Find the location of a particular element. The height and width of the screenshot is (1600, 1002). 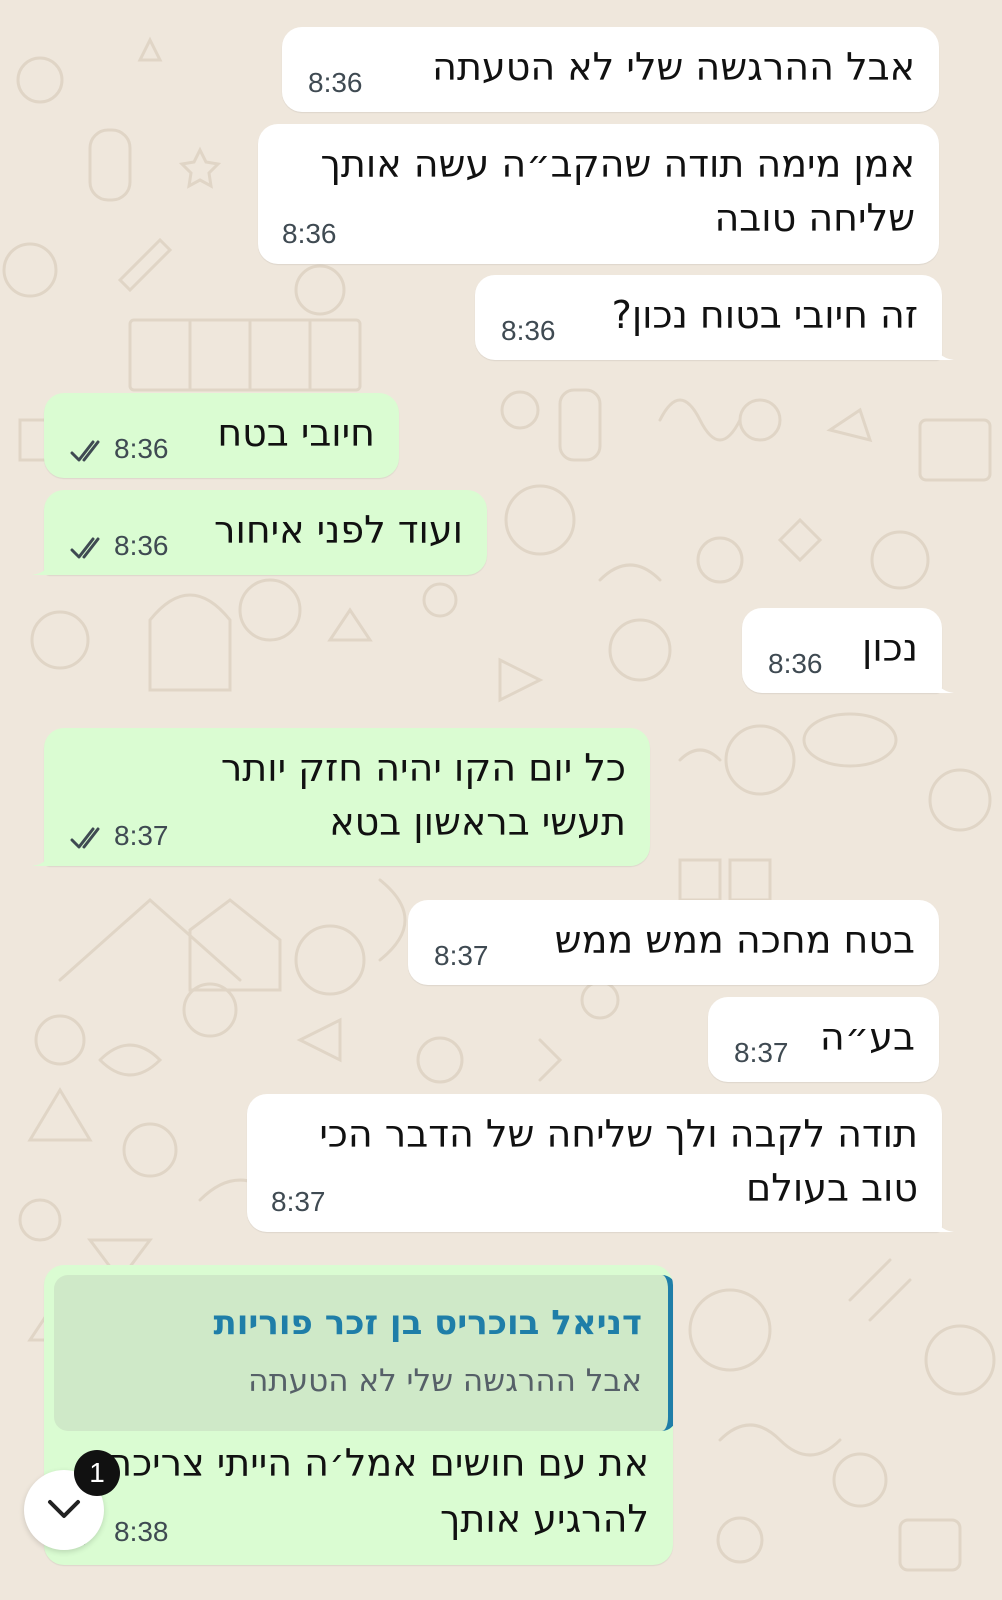

message-bubble-outgoing: חיובי בטח 8:36 is located at coordinates (221, 435).